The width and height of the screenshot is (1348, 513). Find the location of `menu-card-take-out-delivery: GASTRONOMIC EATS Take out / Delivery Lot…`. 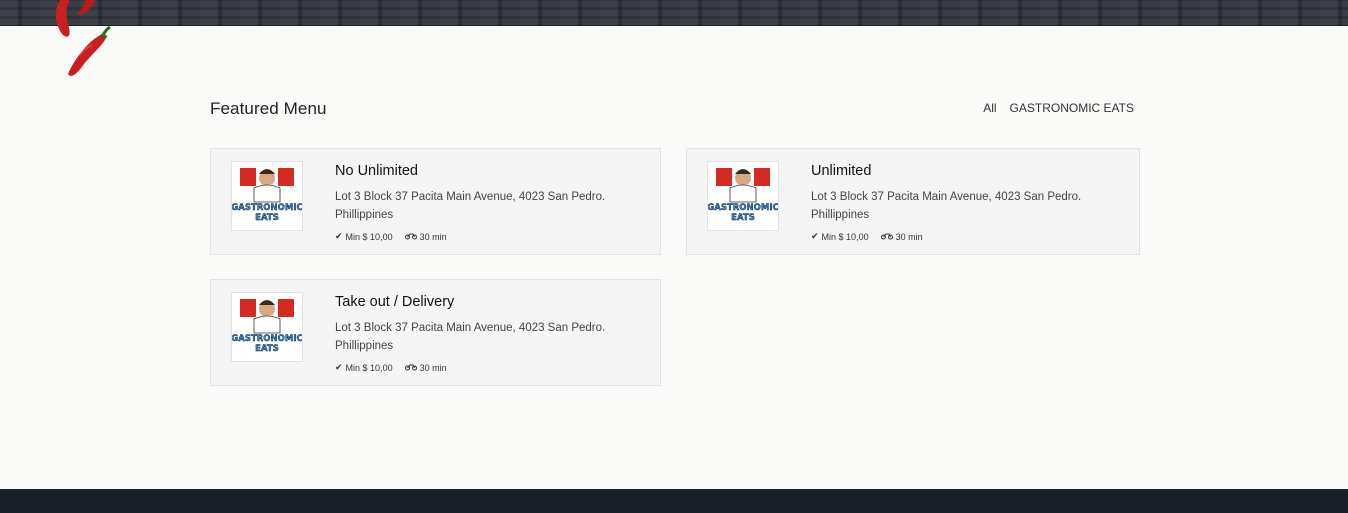

menu-card-take-out-delivery: GASTRONOMIC EATS Take out / Delivery Lot… is located at coordinates (435, 332).